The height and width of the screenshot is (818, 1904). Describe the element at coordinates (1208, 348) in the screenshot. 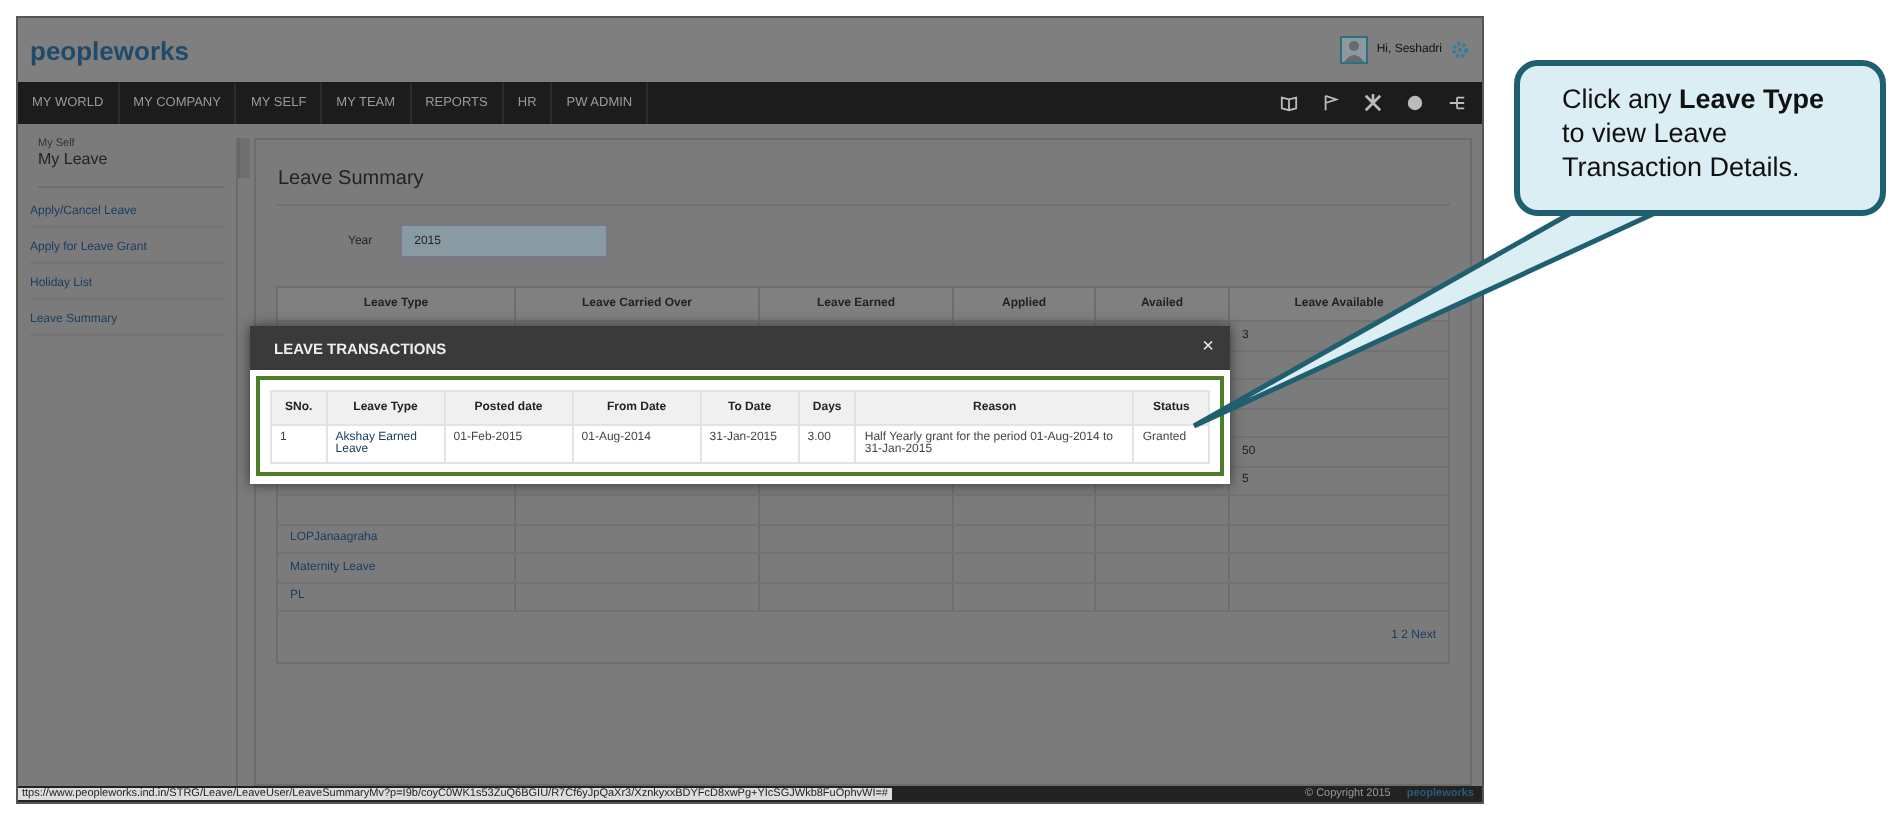

I see `close-button: ×` at that location.